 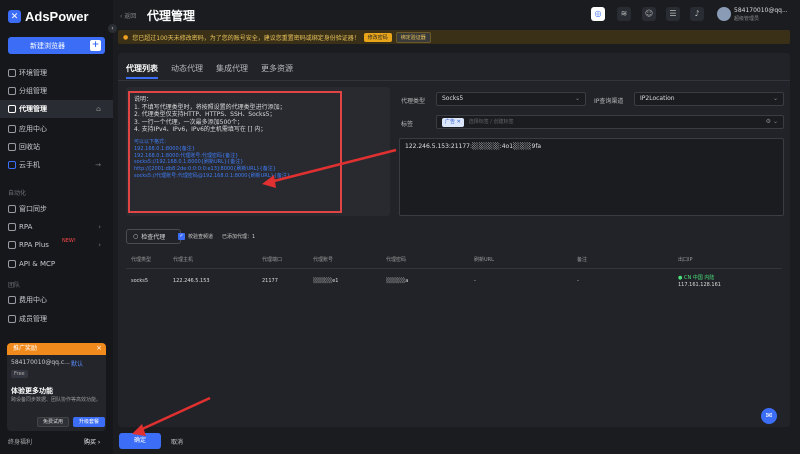 I want to click on check-proxy-button: ○ 检查代理, so click(x=153, y=236).